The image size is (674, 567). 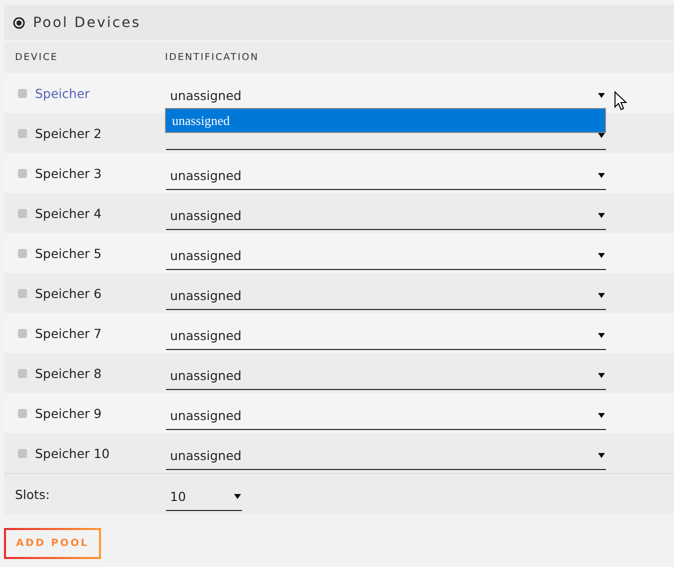 What do you see at coordinates (69, 213) in the screenshot?
I see `device-name: Speicher 4` at bounding box center [69, 213].